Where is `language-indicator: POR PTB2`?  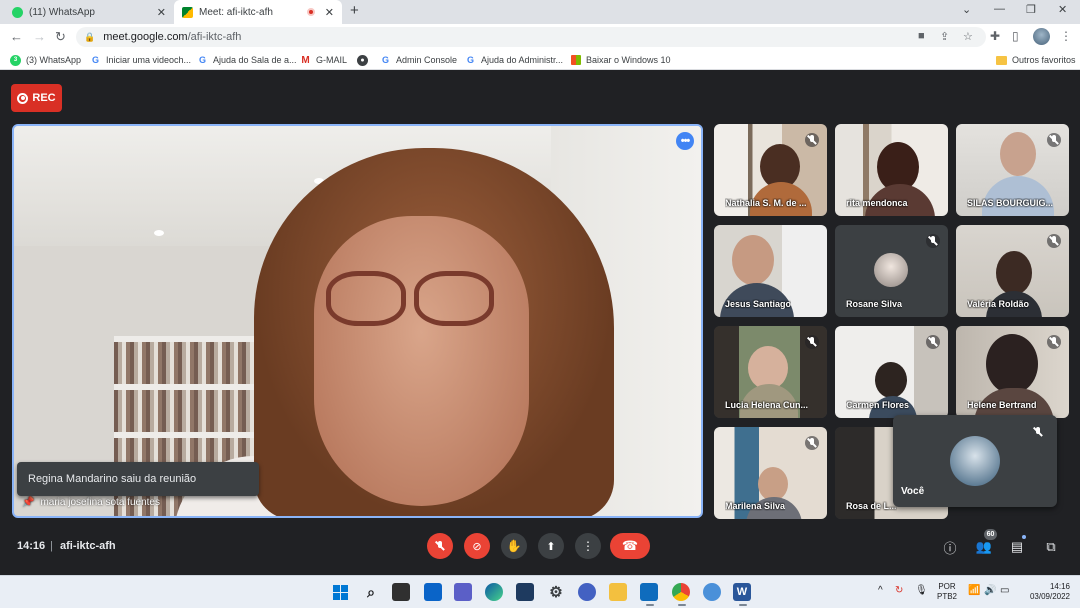 language-indicator: POR PTB2 is located at coordinates (947, 592).